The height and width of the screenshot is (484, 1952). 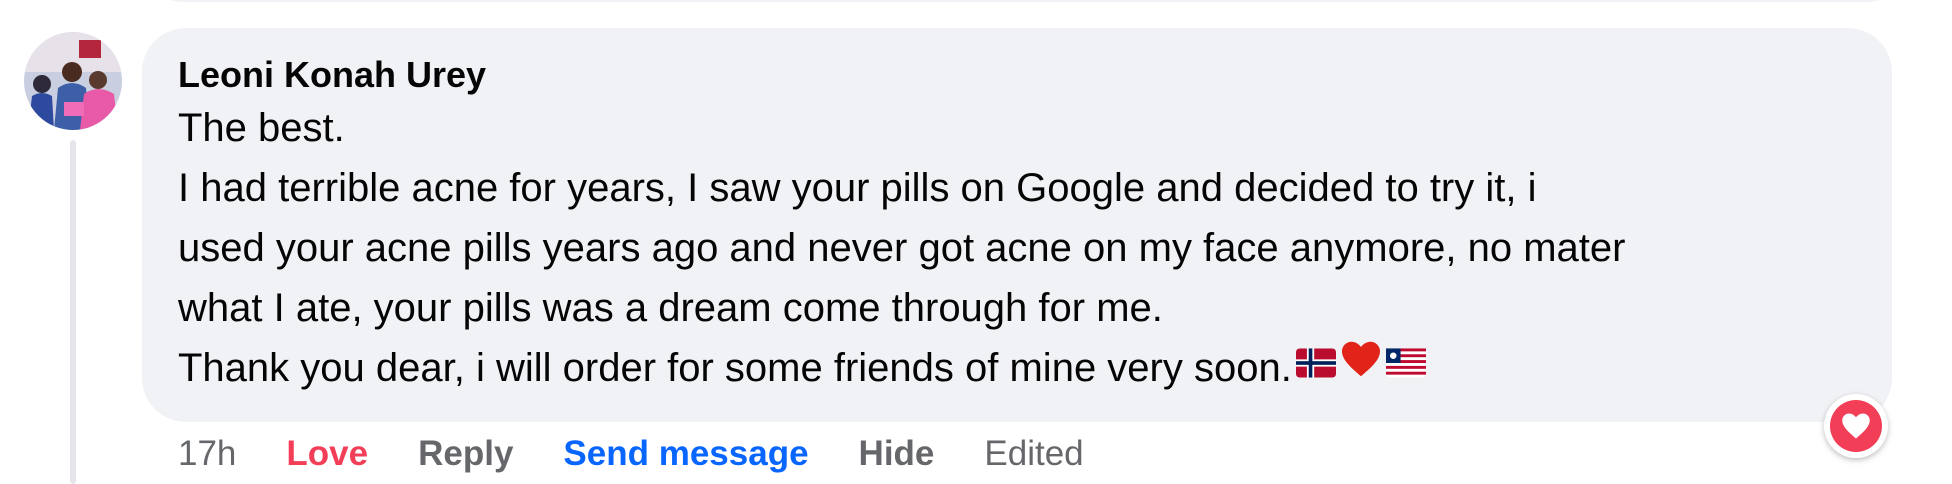 I want to click on heart-reaction-icon, so click(x=1856, y=426).